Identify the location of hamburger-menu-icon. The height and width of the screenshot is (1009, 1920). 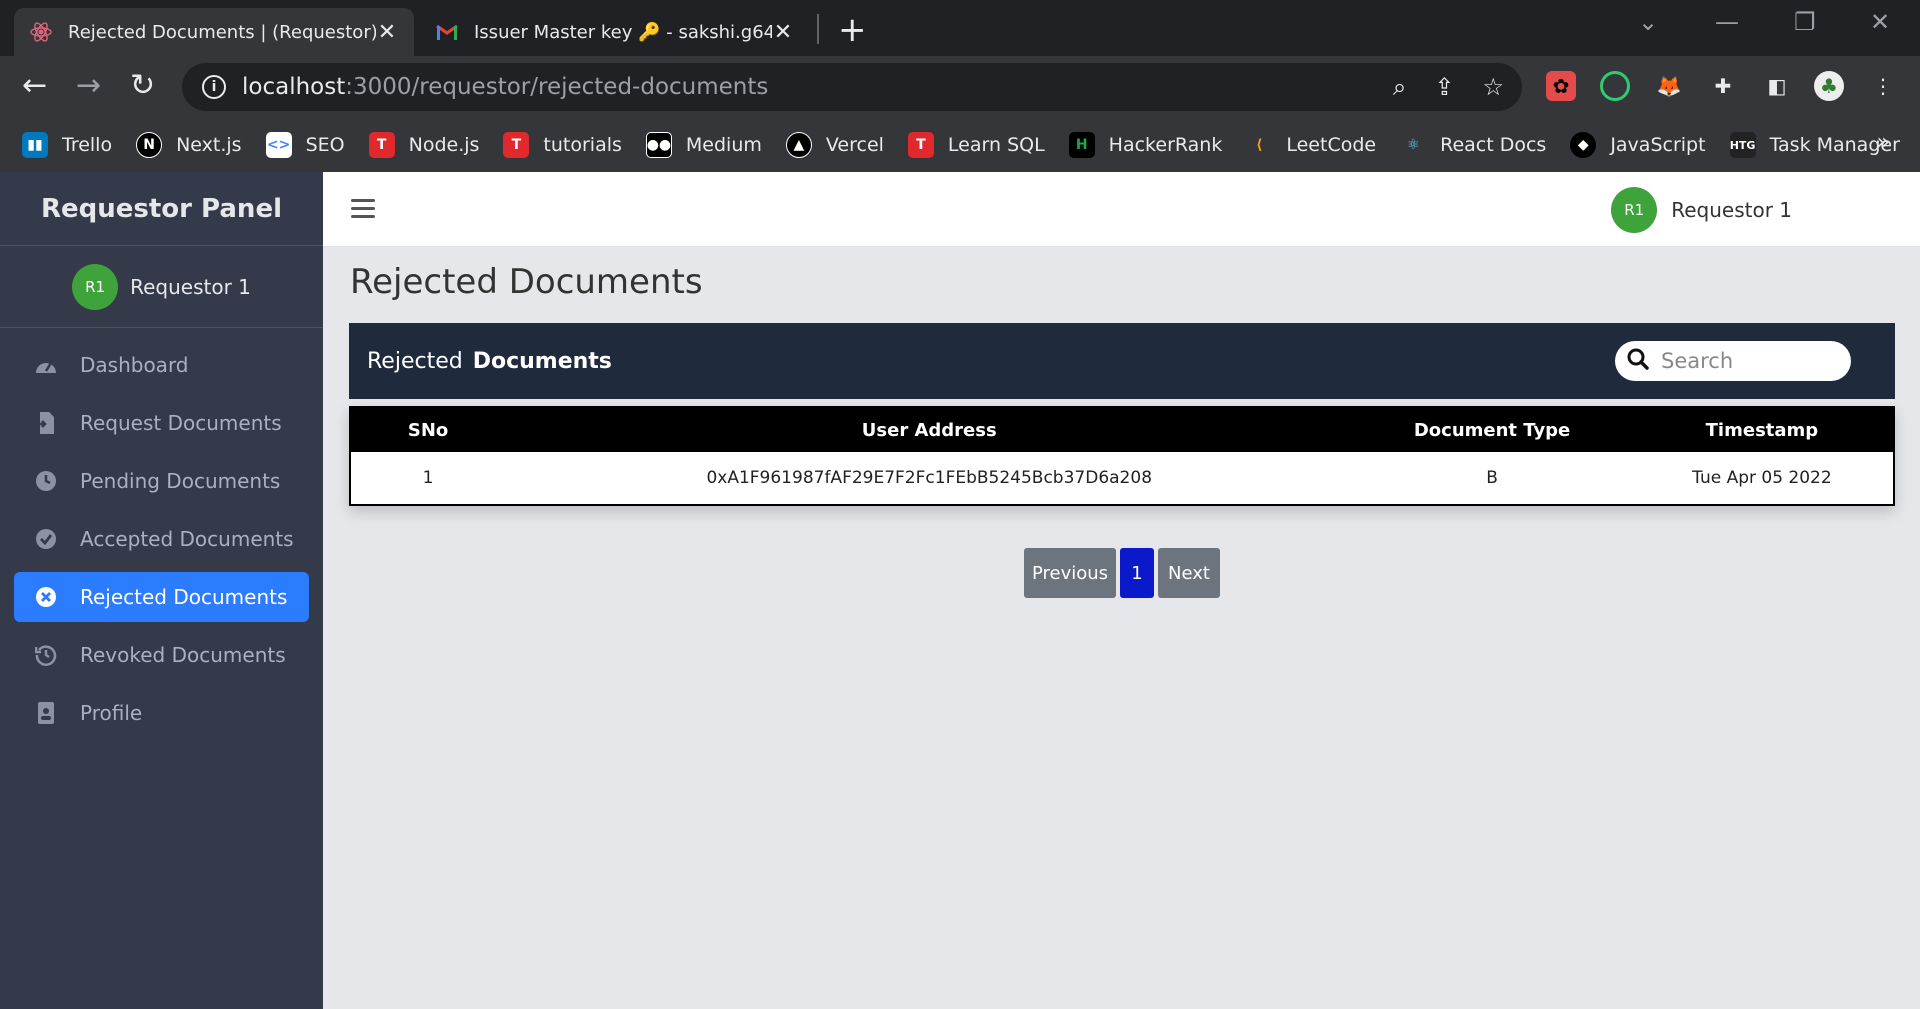
(363, 211).